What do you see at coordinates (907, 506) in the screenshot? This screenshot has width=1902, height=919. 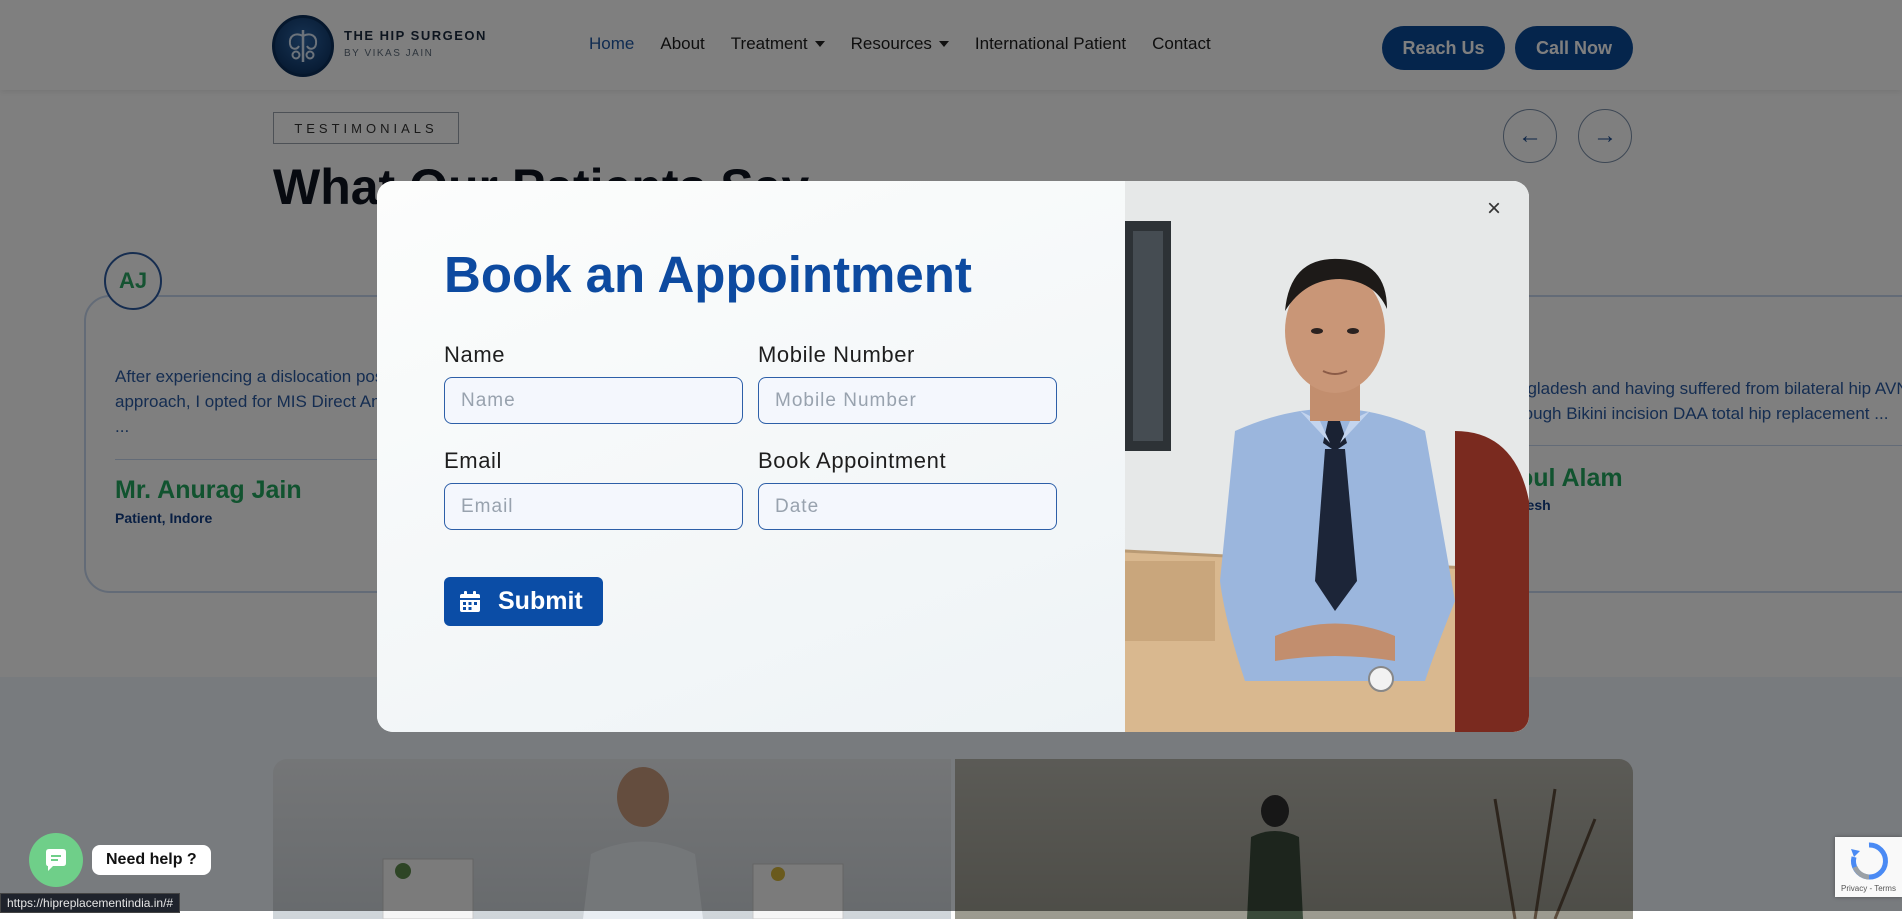 I see `date-input` at bounding box center [907, 506].